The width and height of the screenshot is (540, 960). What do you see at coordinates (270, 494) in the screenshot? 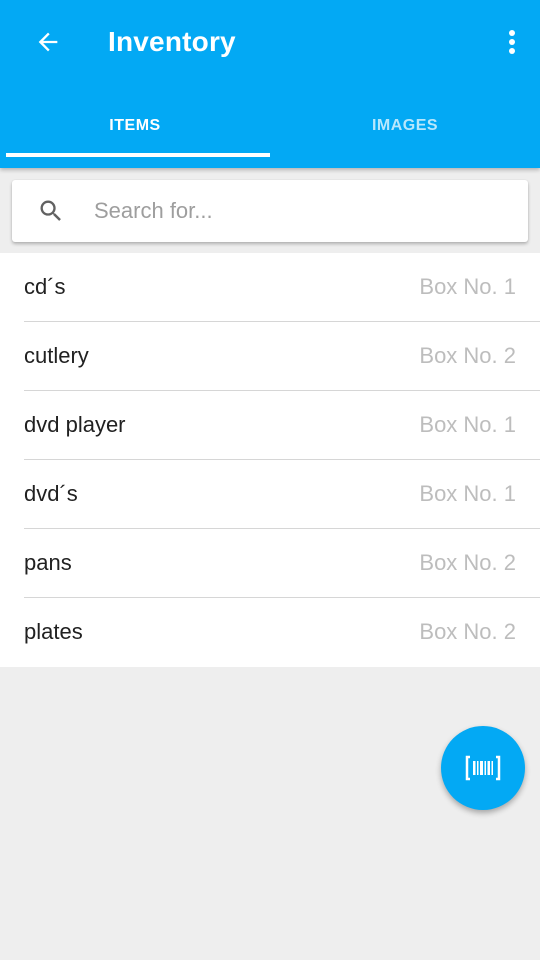
I see `list-item: dvd´s Box No. 1` at bounding box center [270, 494].